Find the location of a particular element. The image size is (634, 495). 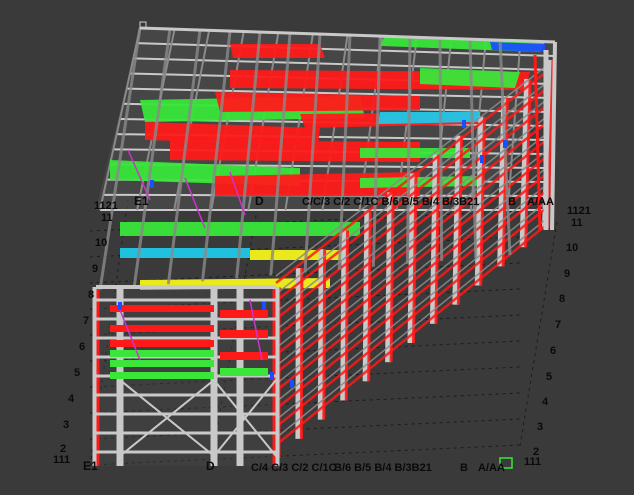

level-label-right-6: 6 is located at coordinates (553, 351).